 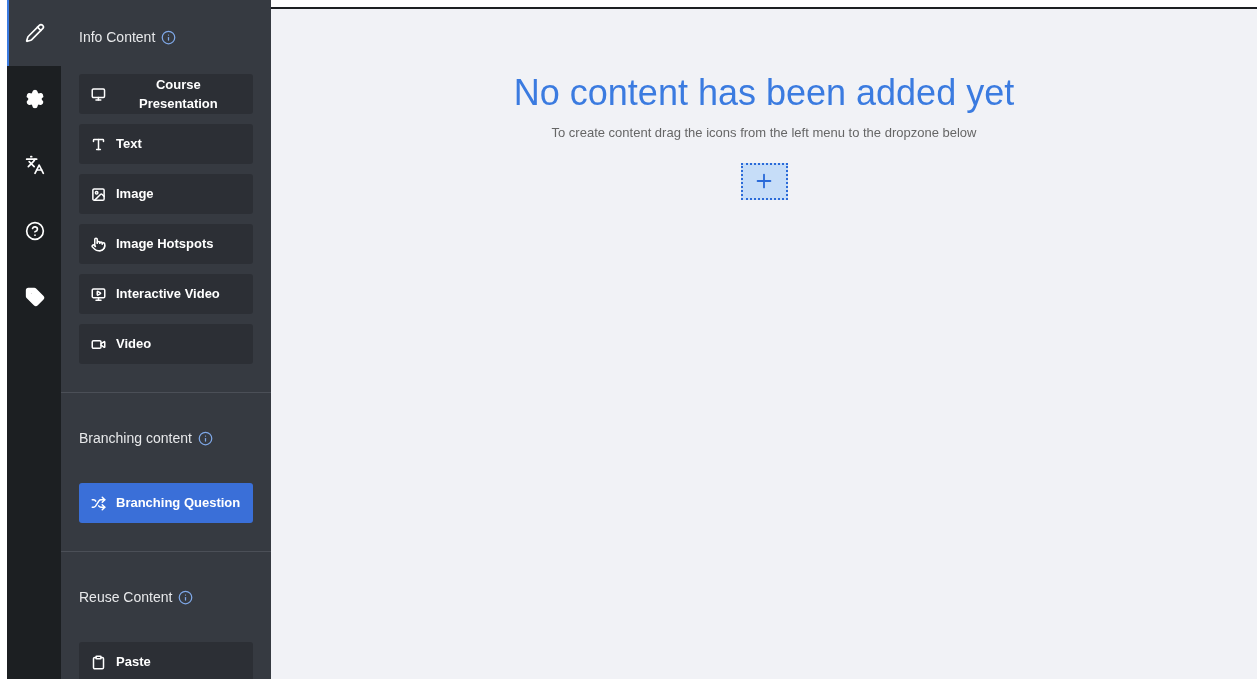 I want to click on dropzone, so click(x=764, y=181).